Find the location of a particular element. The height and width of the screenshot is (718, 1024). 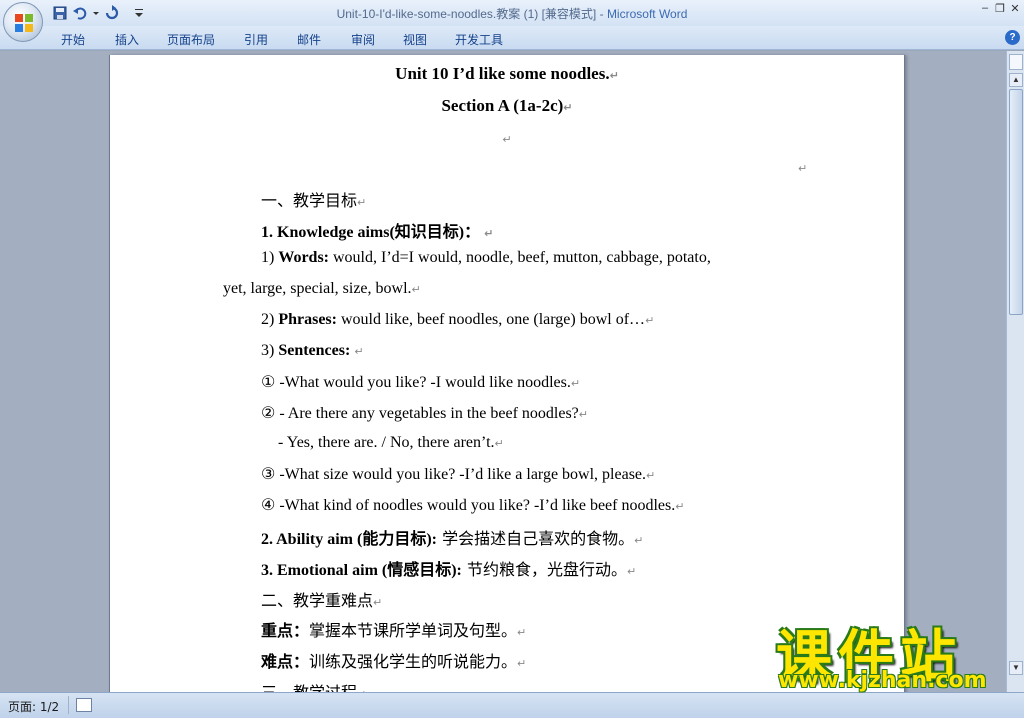

scroll-down-arrow-icon: ▼ is located at coordinates (1016, 668).